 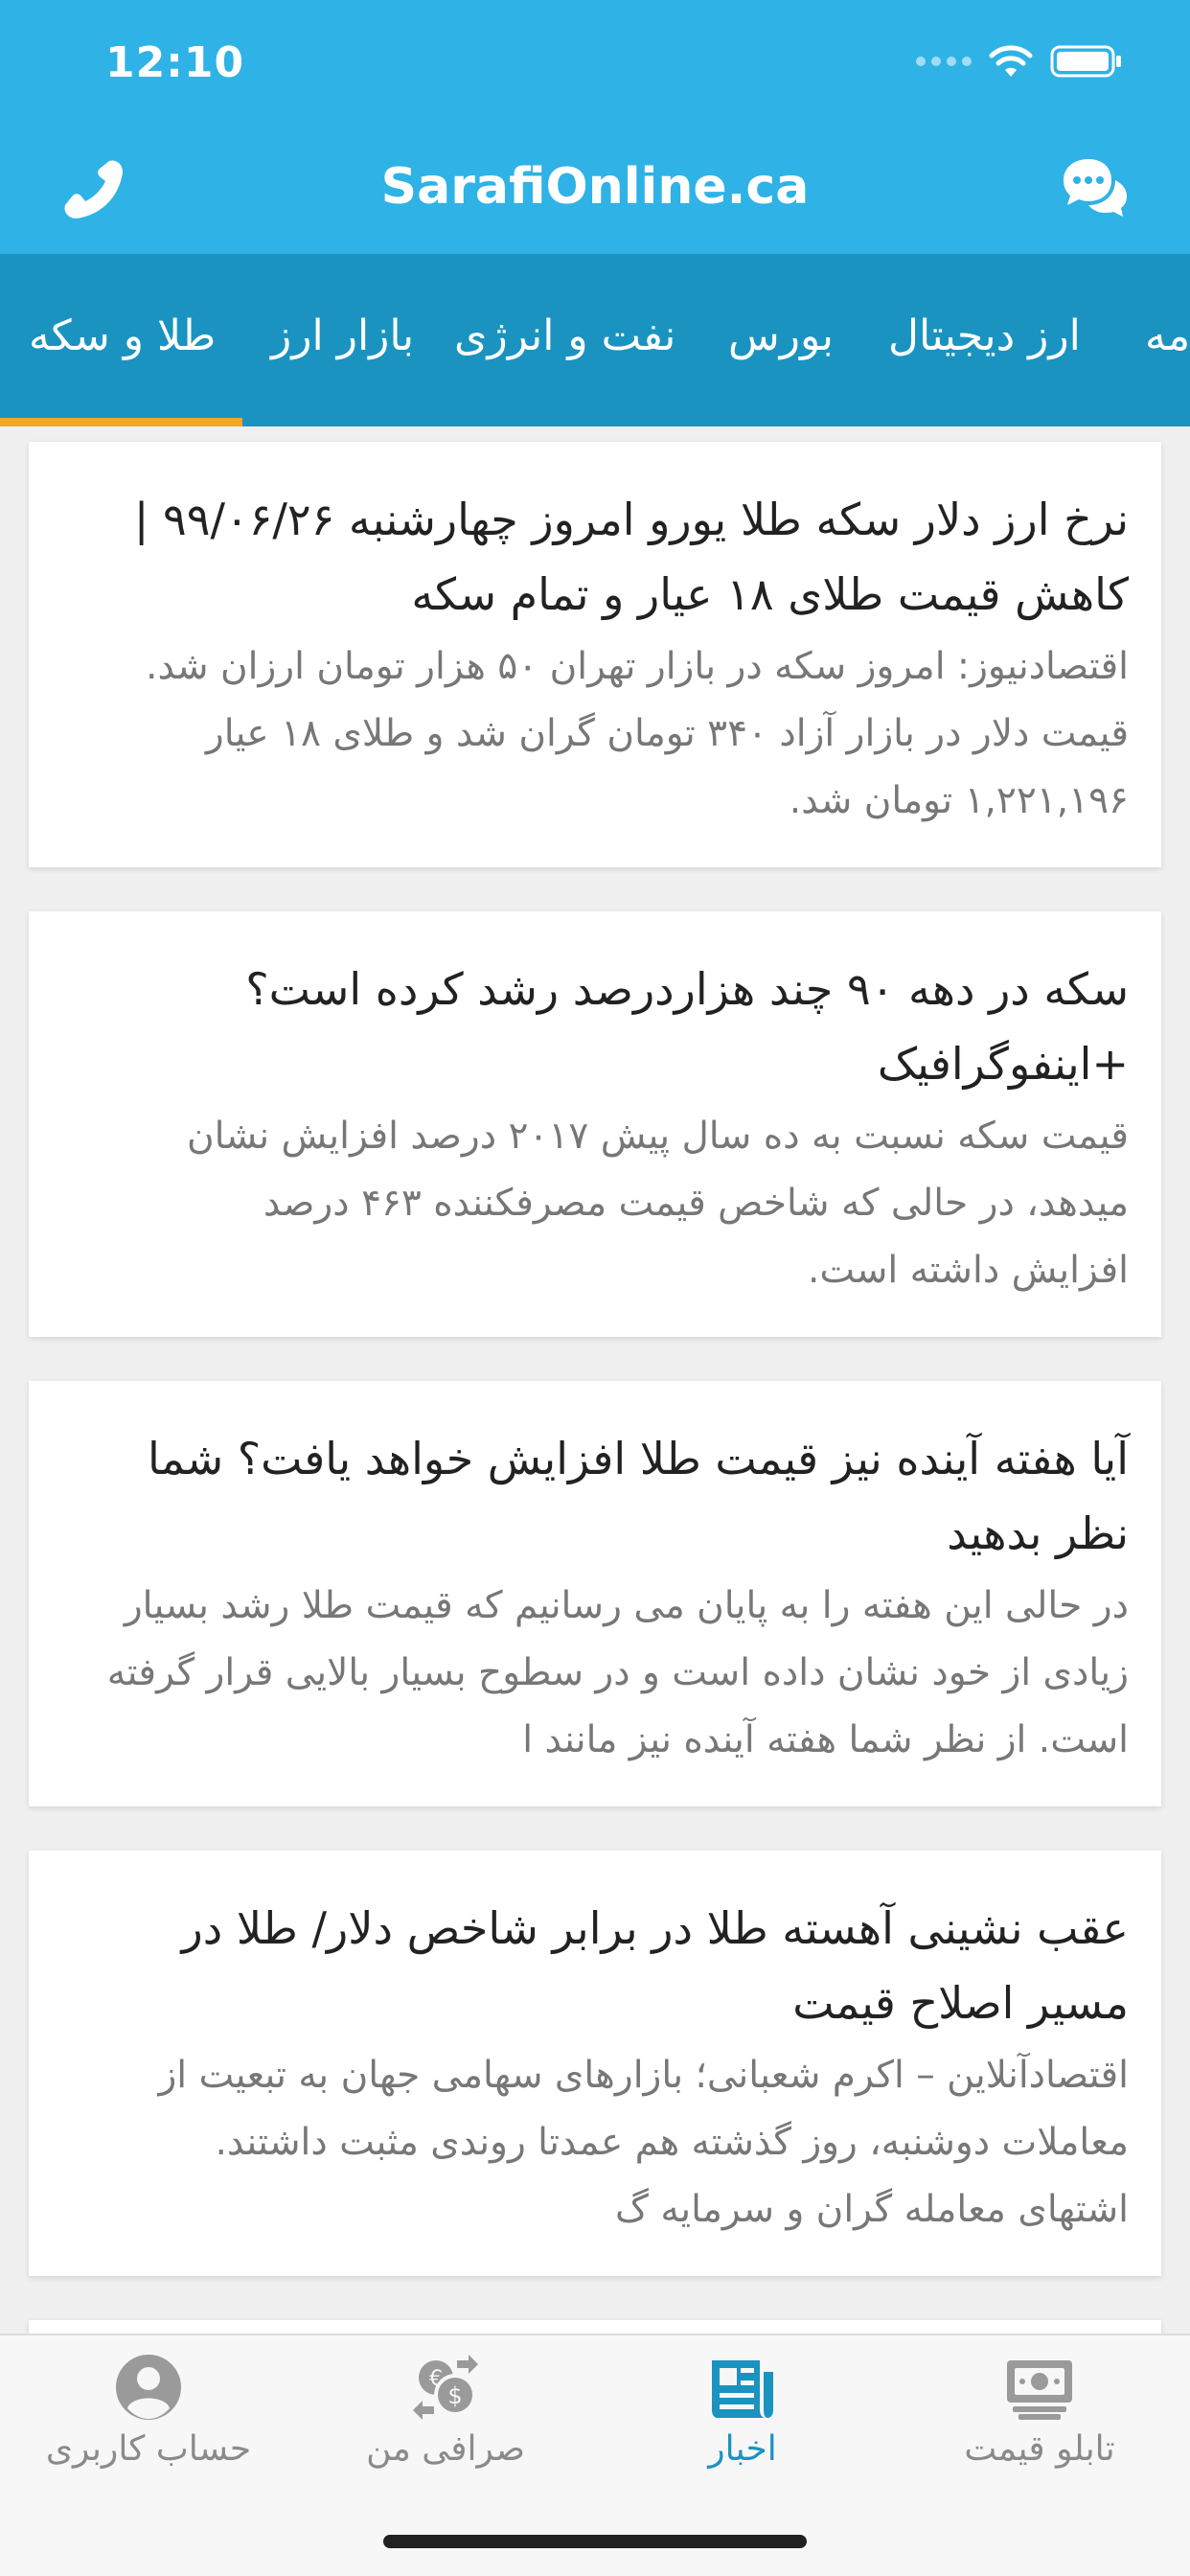 What do you see at coordinates (1167, 335) in the screenshot?
I see `tab-more: مه` at bounding box center [1167, 335].